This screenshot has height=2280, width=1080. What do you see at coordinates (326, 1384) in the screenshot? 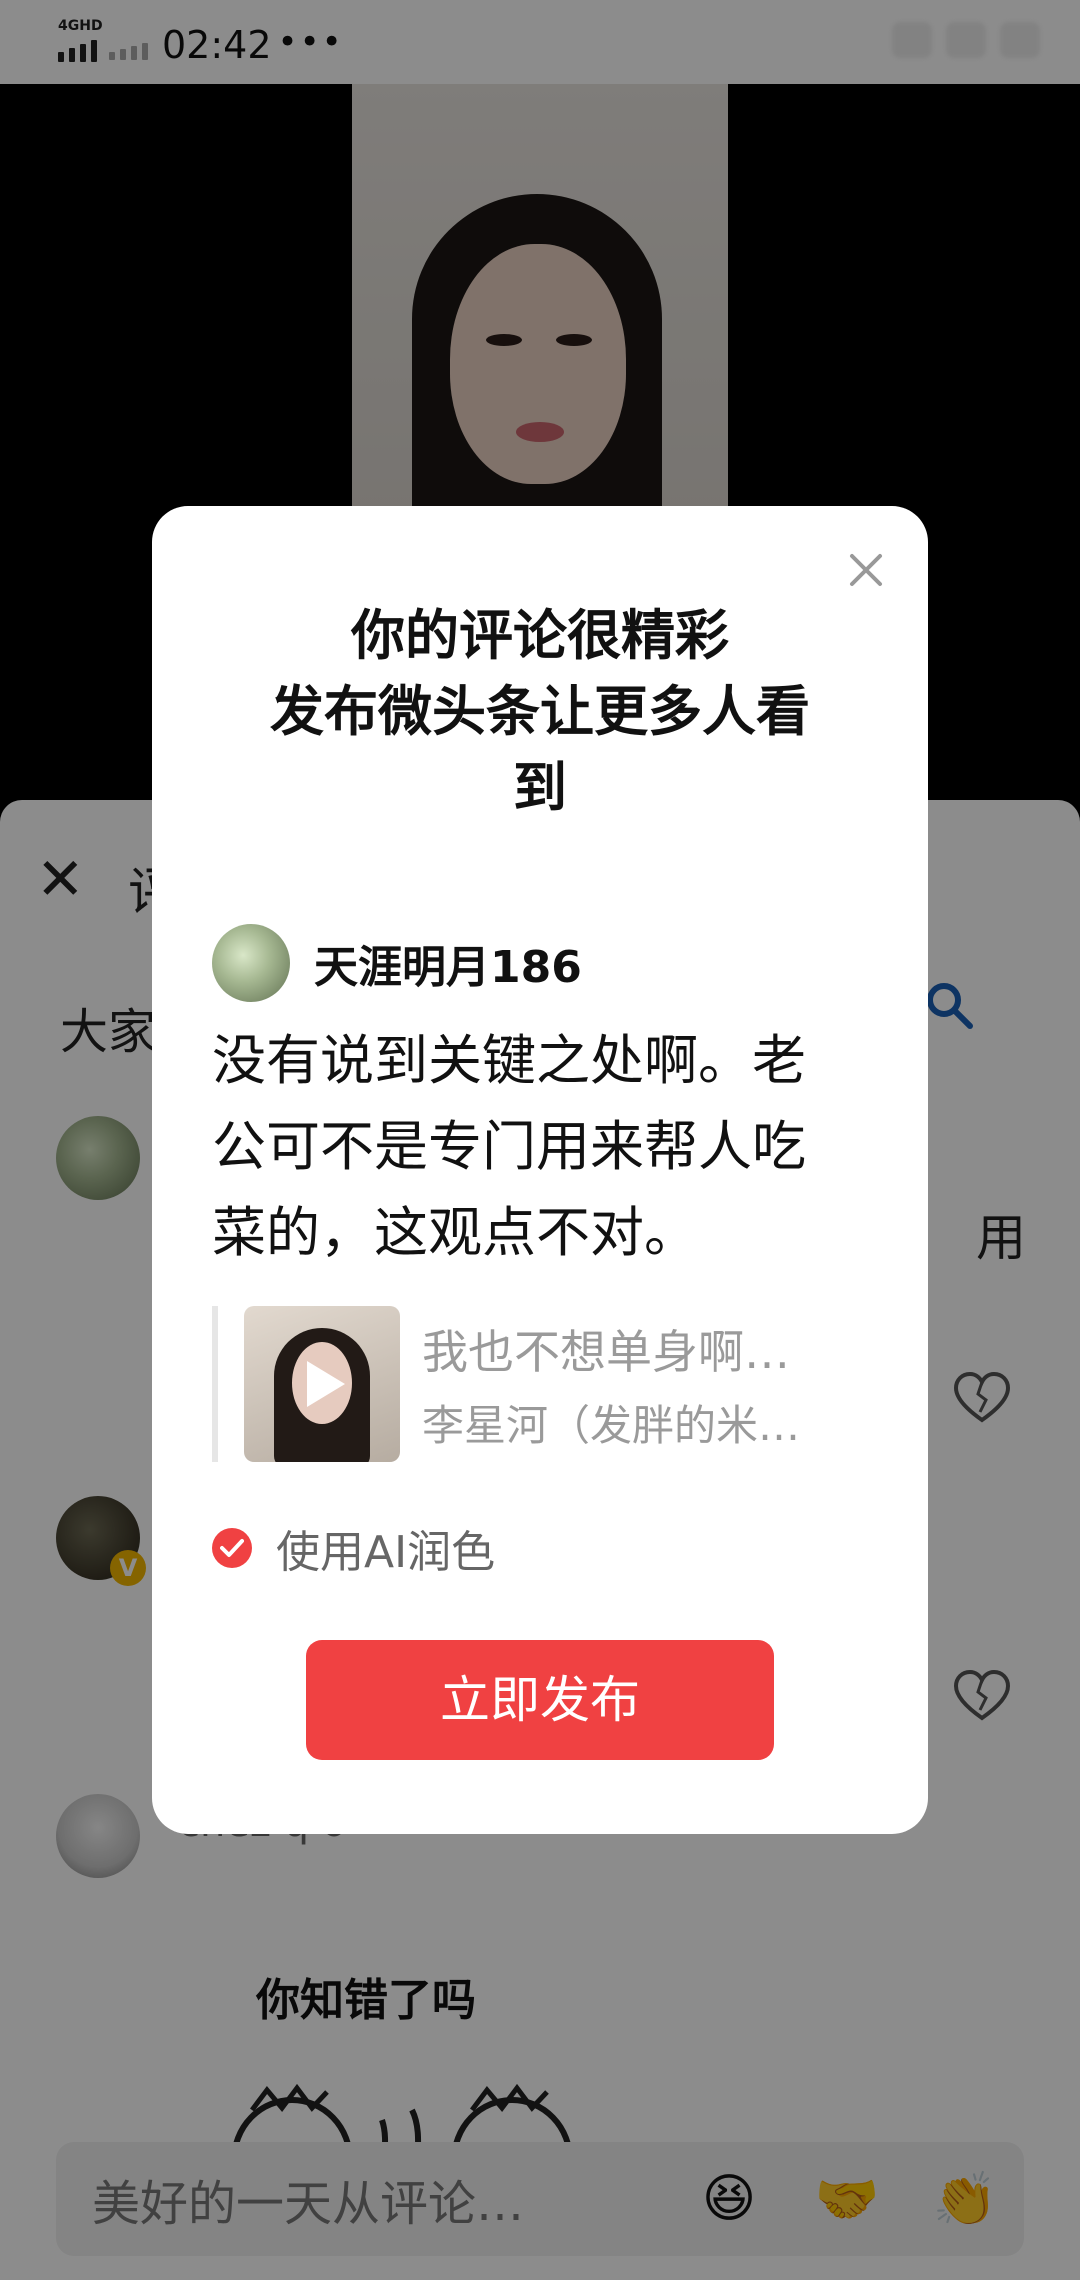
I see `play-icon` at bounding box center [326, 1384].